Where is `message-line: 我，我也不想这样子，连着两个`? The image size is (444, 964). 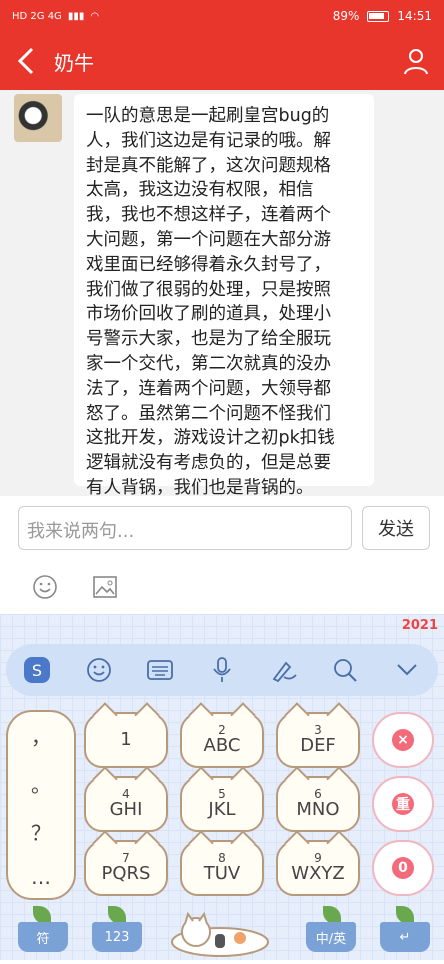
message-line: 我，我也不想这样子，连着两个 is located at coordinates (208, 215).